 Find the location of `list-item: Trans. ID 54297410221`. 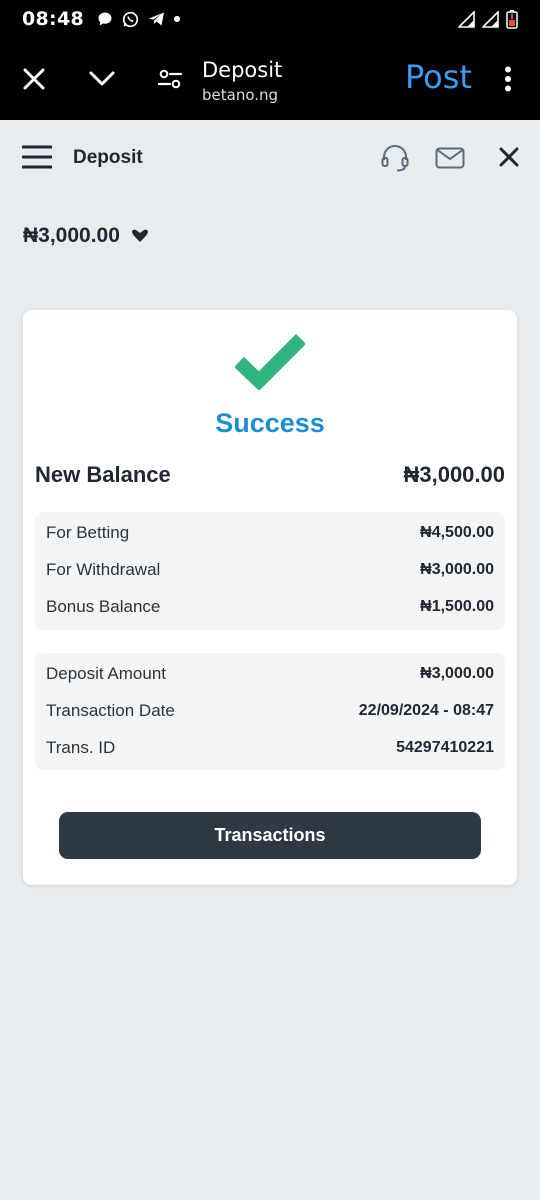

list-item: Trans. ID 54297410221 is located at coordinates (270, 747).